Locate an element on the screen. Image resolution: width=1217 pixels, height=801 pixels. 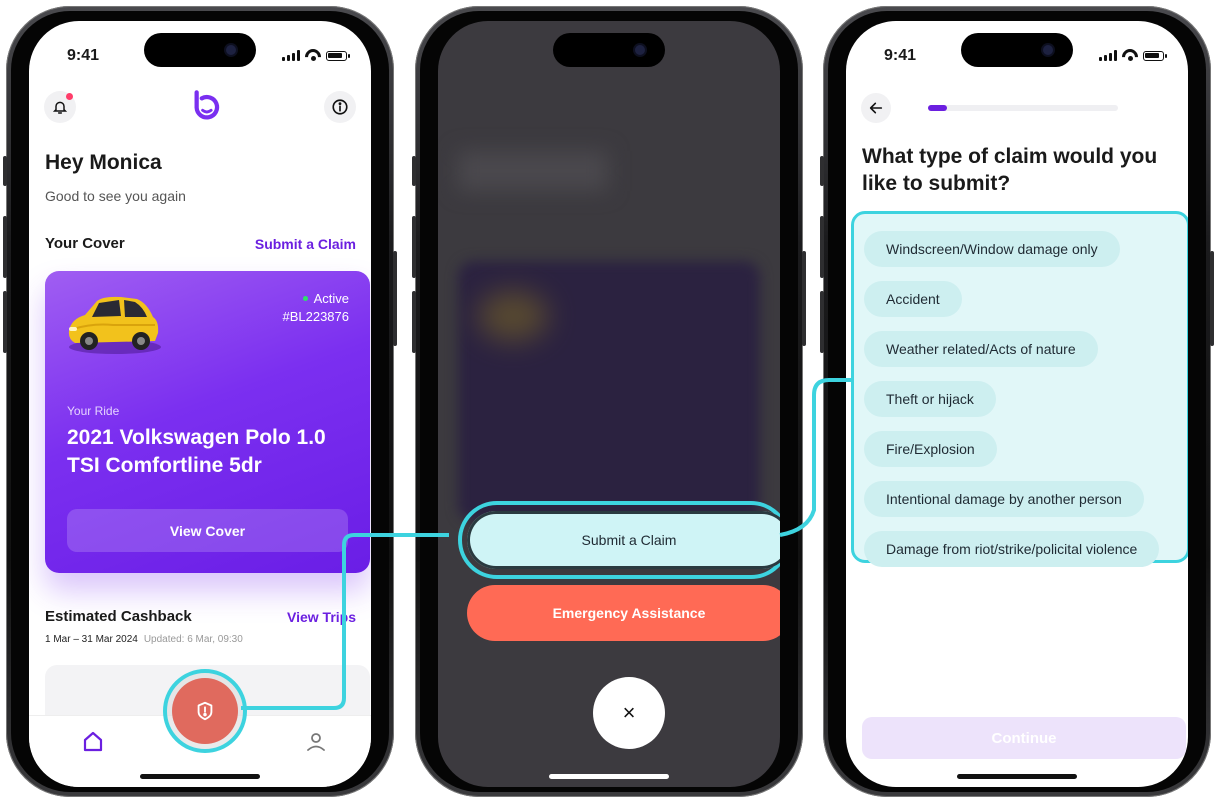
profile-icon is located at coordinates (316, 742).